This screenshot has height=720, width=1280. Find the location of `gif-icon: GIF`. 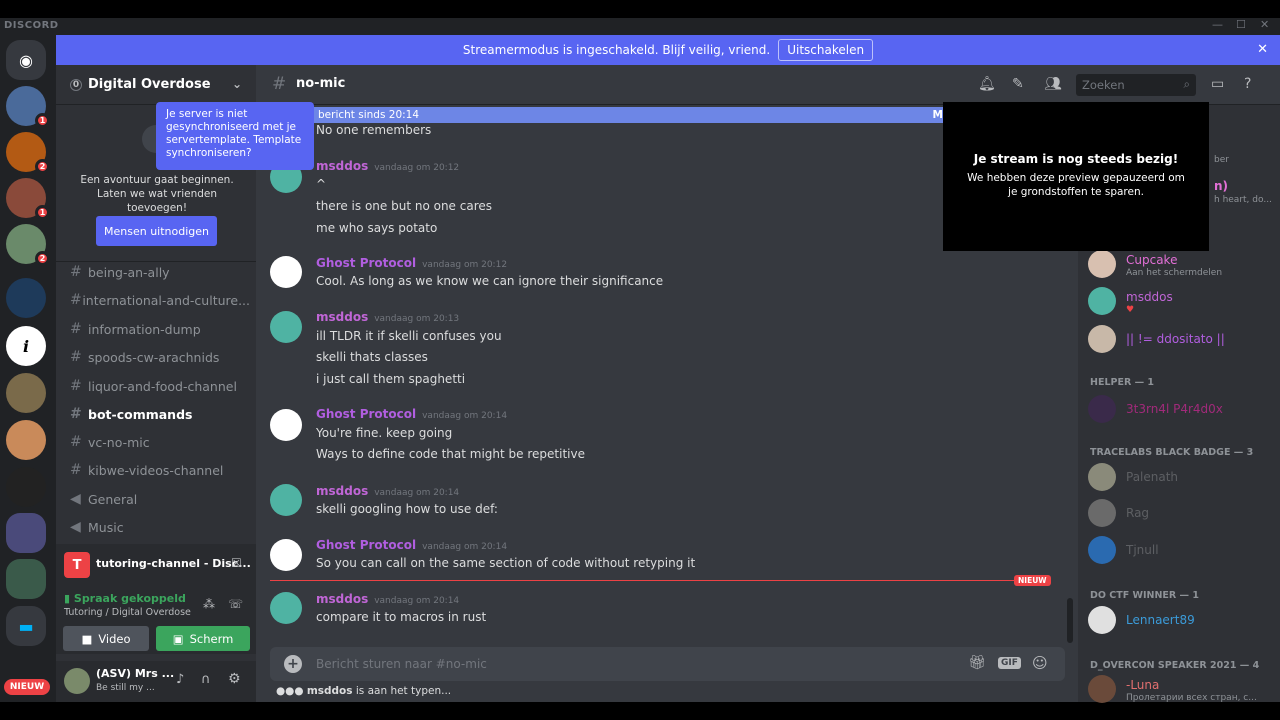

gif-icon: GIF is located at coordinates (1009, 663).